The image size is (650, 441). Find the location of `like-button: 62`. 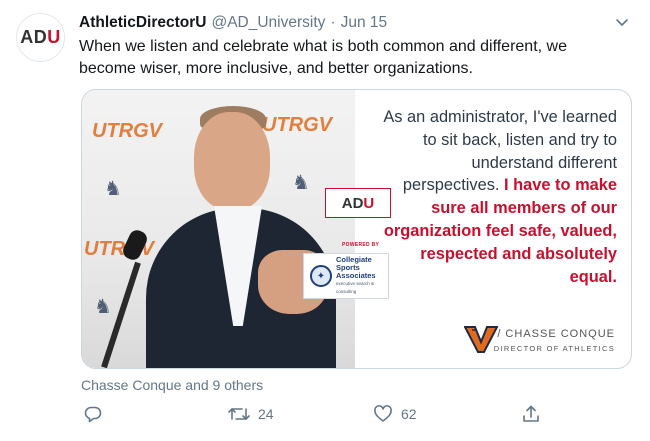

like-button: 62 is located at coordinates (395, 414).